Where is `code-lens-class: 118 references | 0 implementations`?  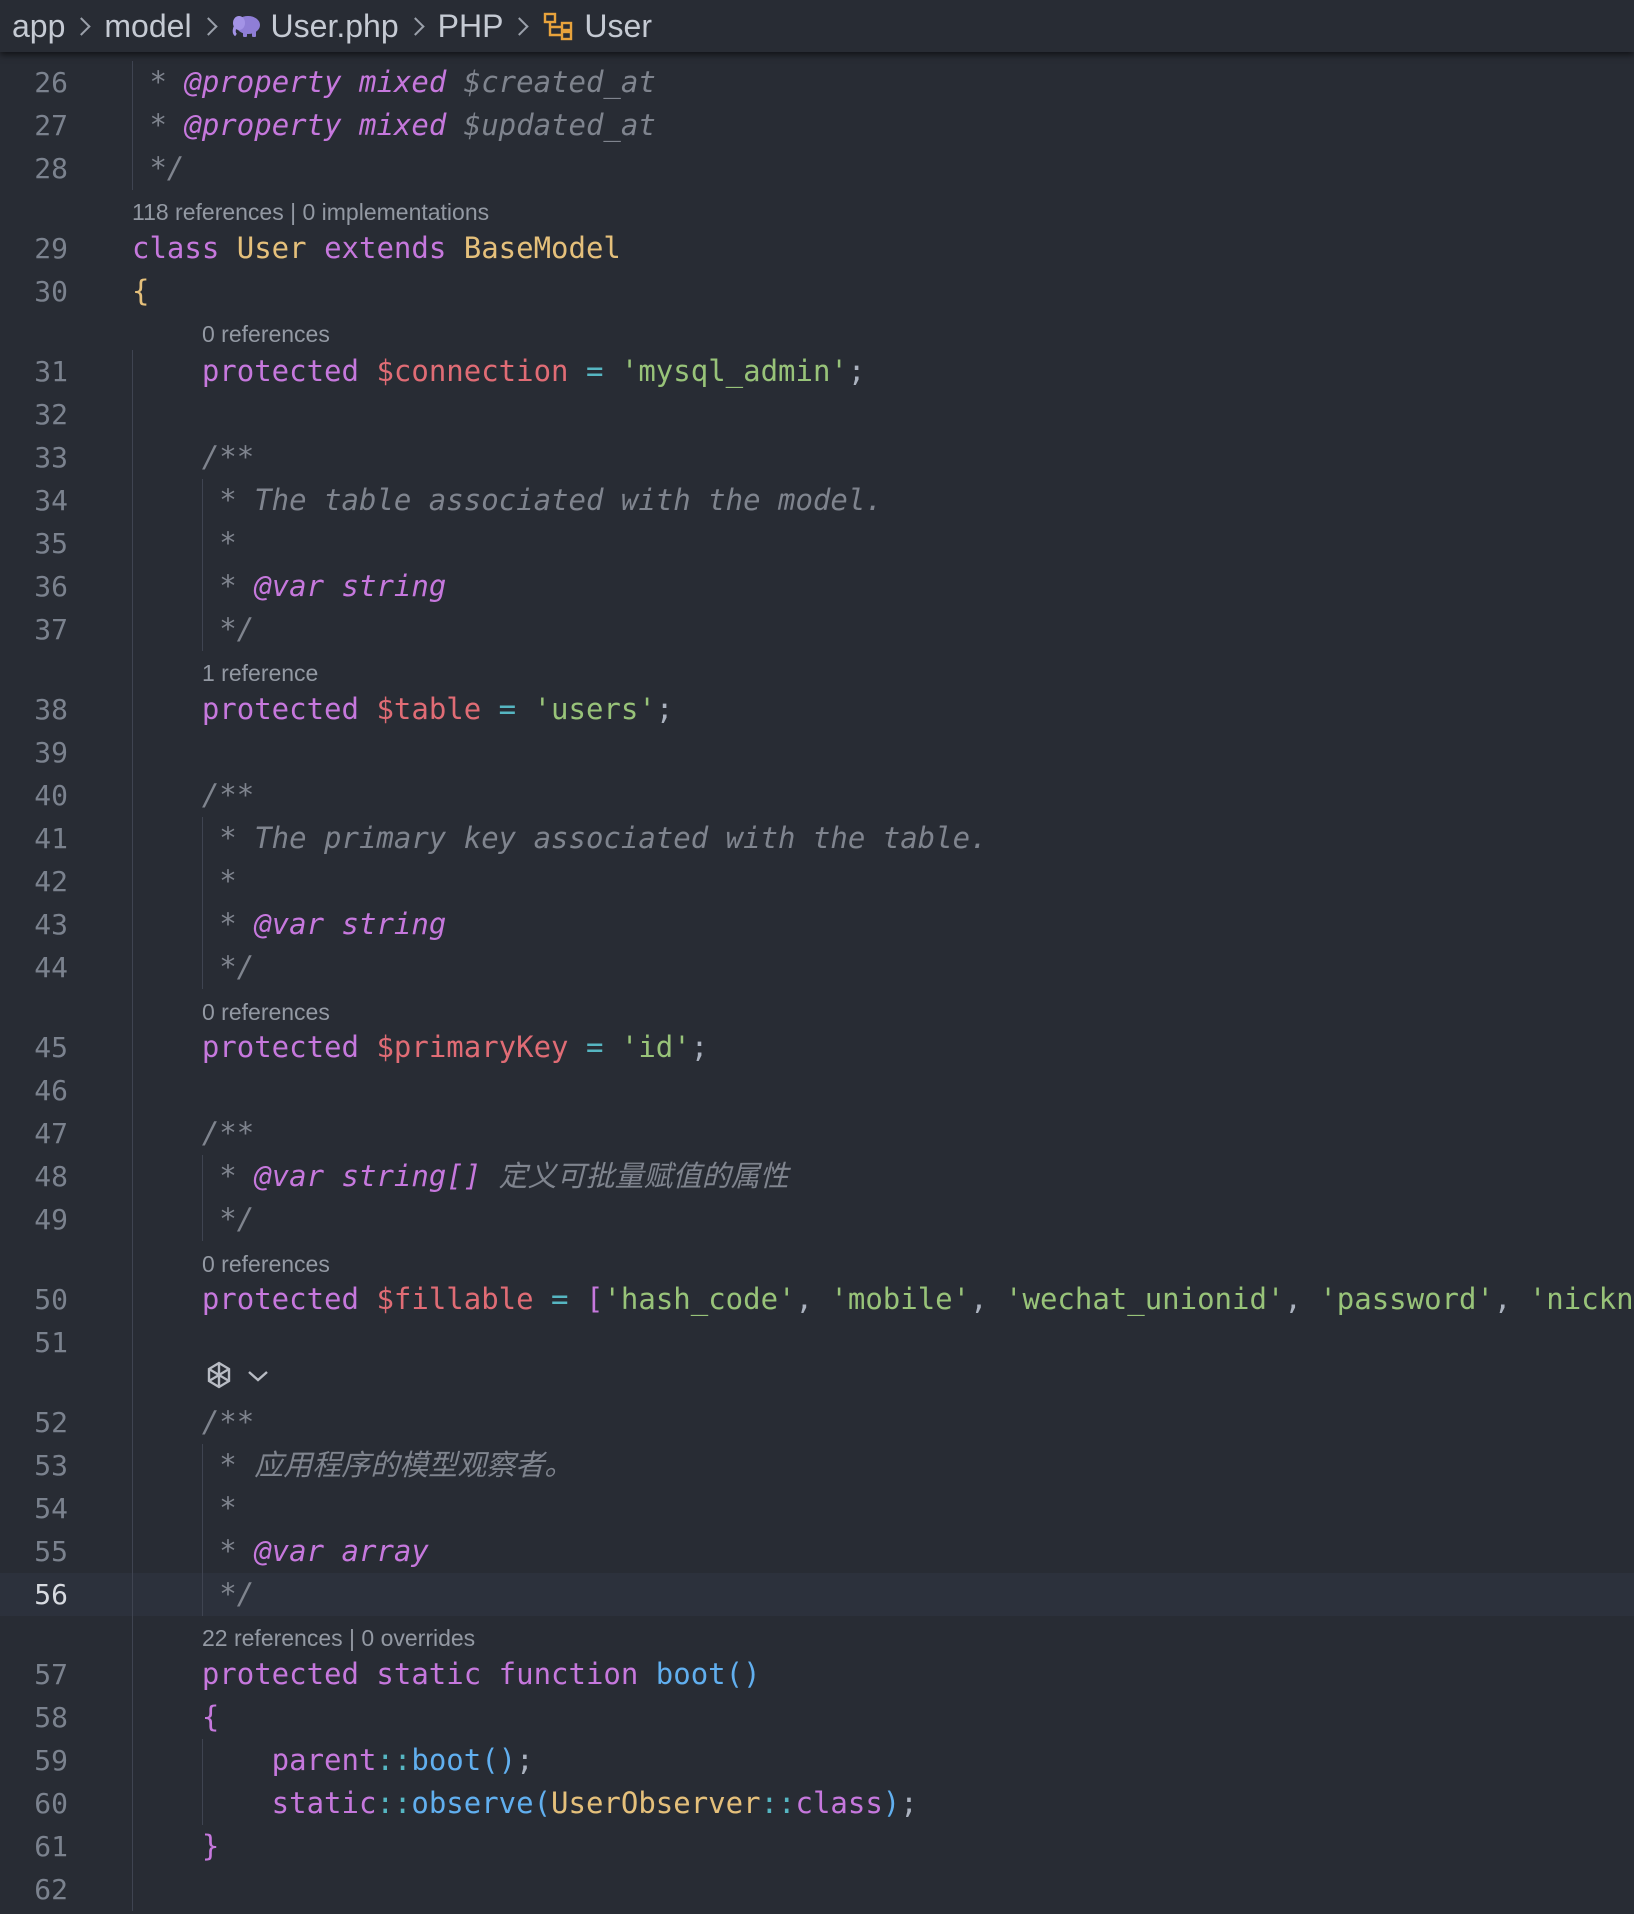 code-lens-class: 118 references | 0 implementations is located at coordinates (310, 212).